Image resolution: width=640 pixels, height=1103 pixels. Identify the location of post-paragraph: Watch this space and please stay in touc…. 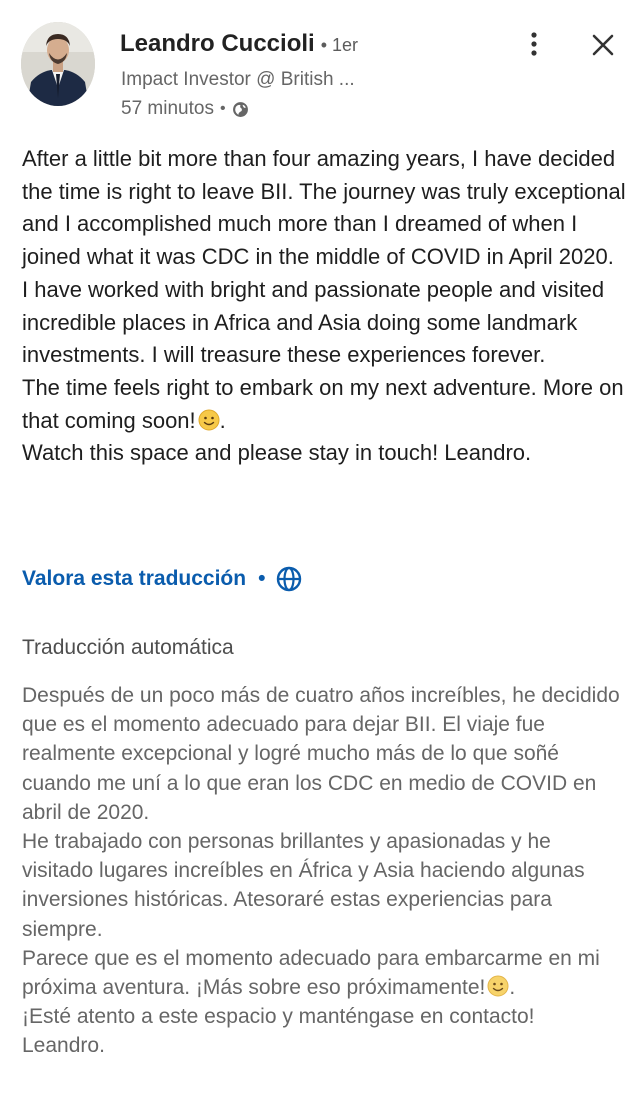
(277, 453).